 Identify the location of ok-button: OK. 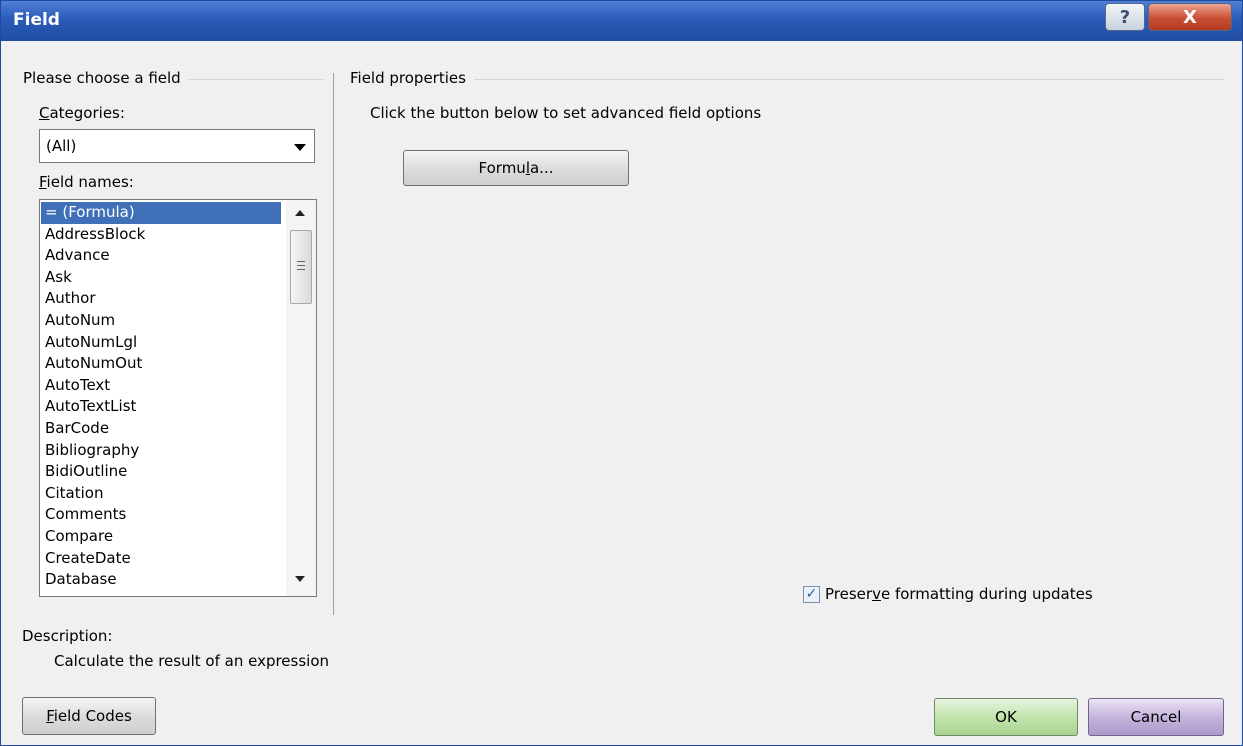
(1006, 717).